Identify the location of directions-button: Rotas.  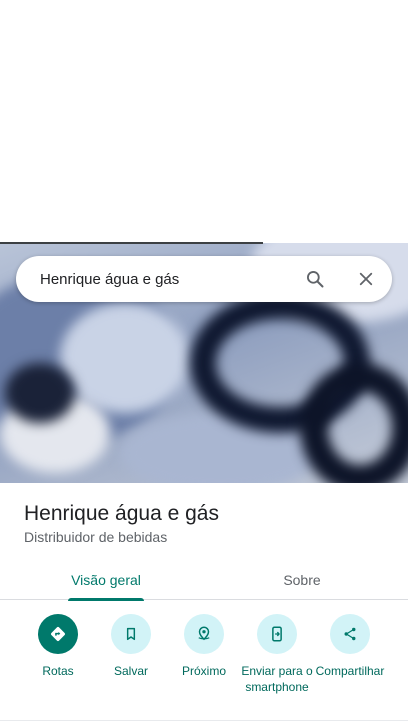
(58, 646).